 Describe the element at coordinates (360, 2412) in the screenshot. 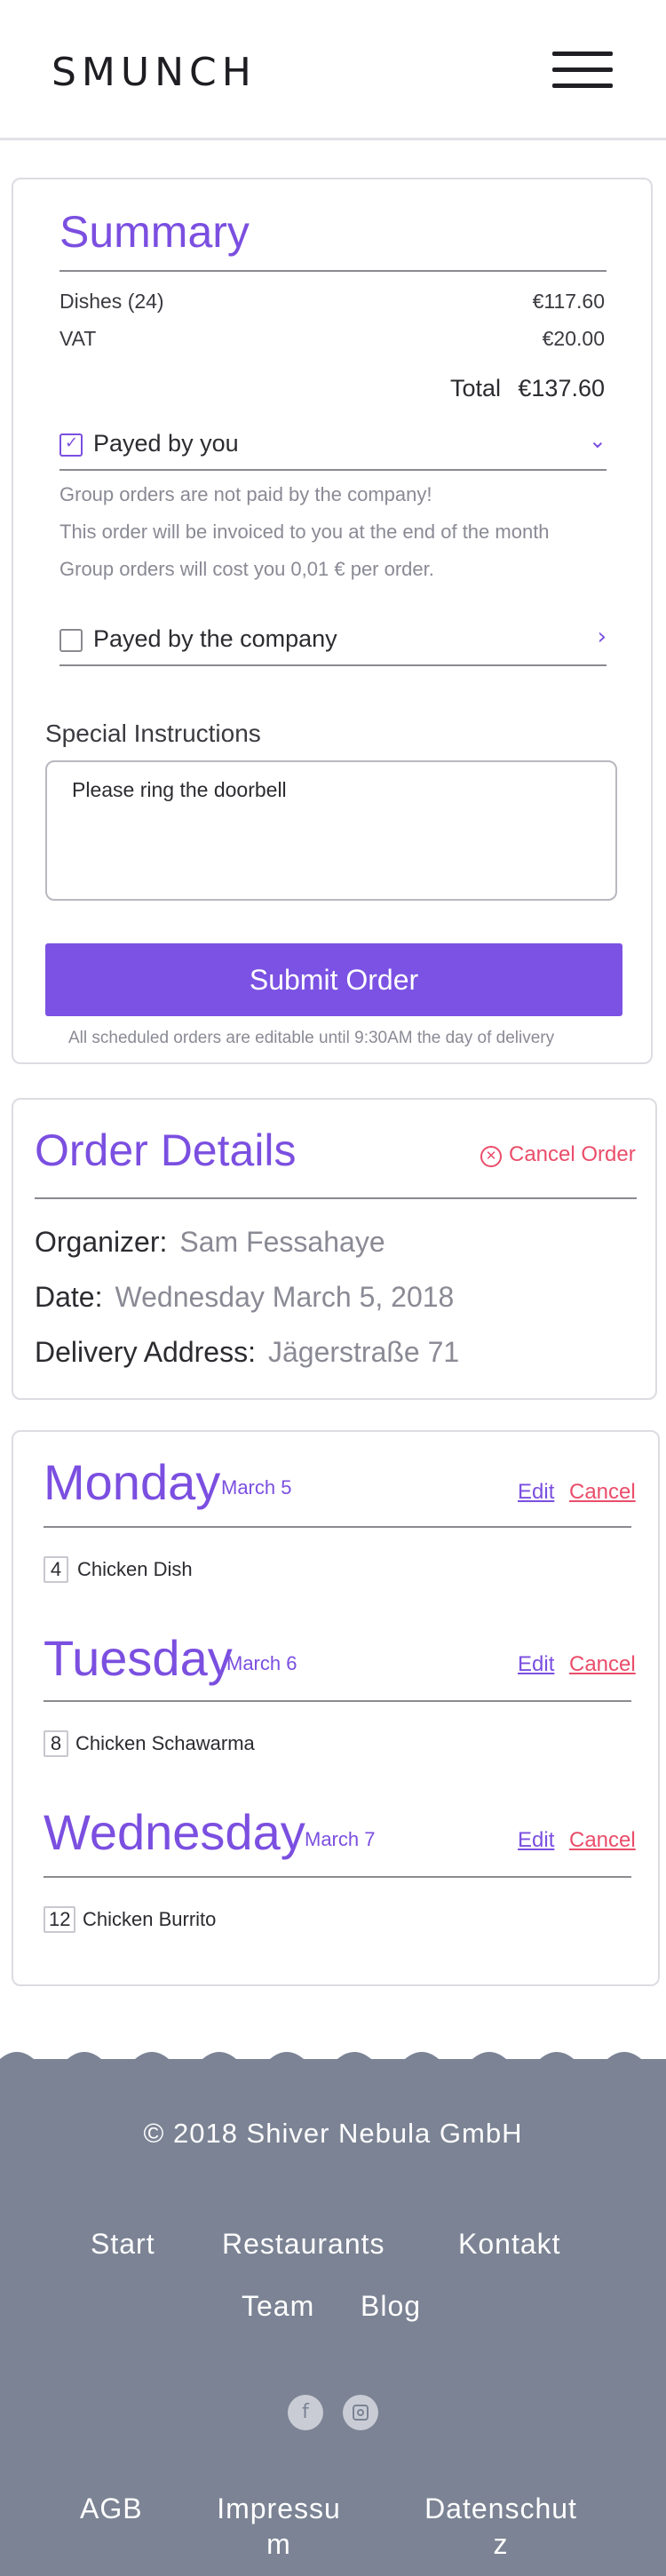

I see `instagram-icon` at that location.